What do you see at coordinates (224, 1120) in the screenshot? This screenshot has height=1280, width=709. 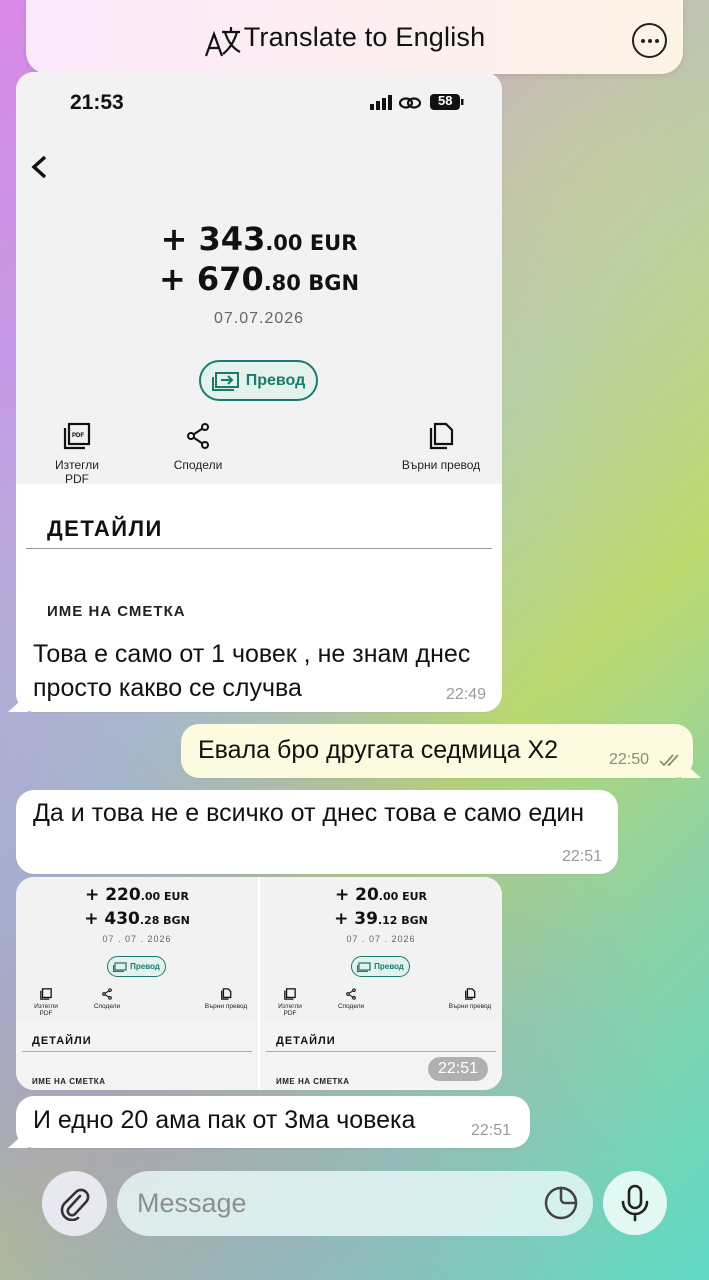 I see `message-text: И едно 20 ама пак от 3ма човека` at bounding box center [224, 1120].